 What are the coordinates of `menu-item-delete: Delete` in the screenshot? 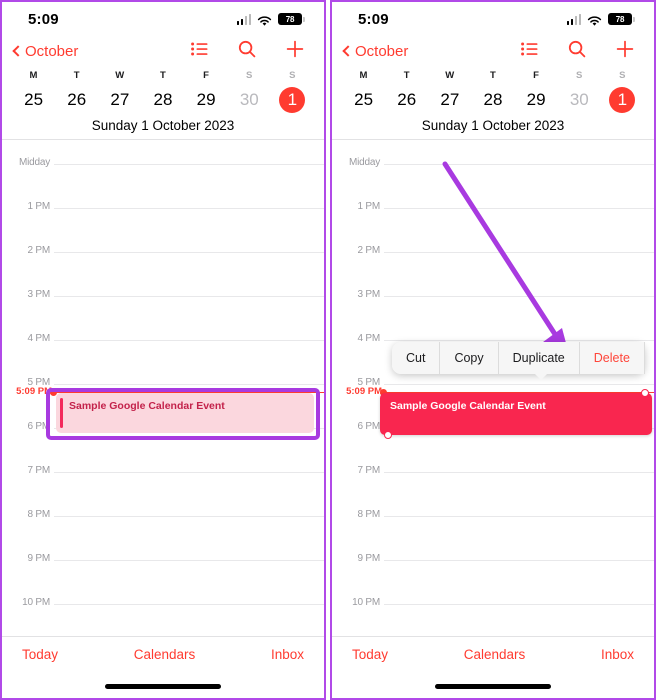 It's located at (612, 358).